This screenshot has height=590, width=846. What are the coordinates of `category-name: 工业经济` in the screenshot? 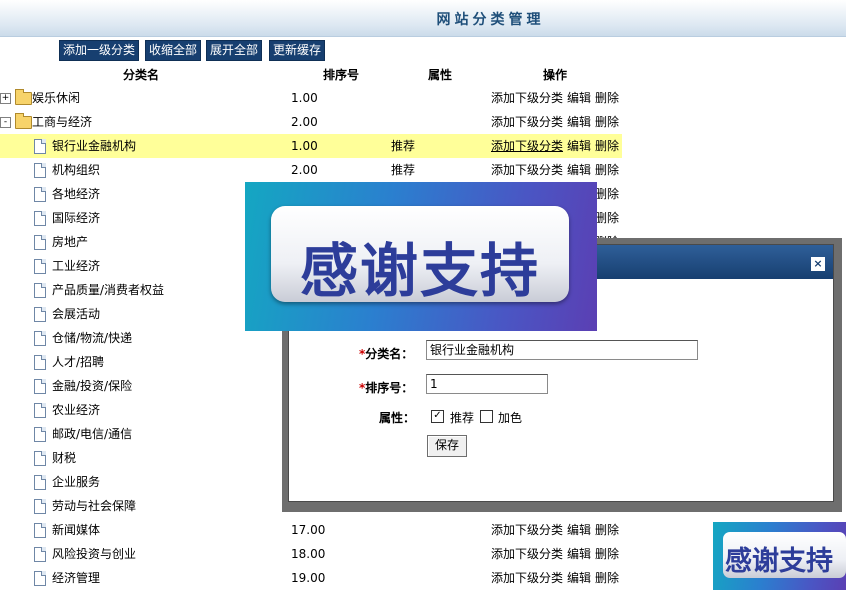 It's located at (76, 266).